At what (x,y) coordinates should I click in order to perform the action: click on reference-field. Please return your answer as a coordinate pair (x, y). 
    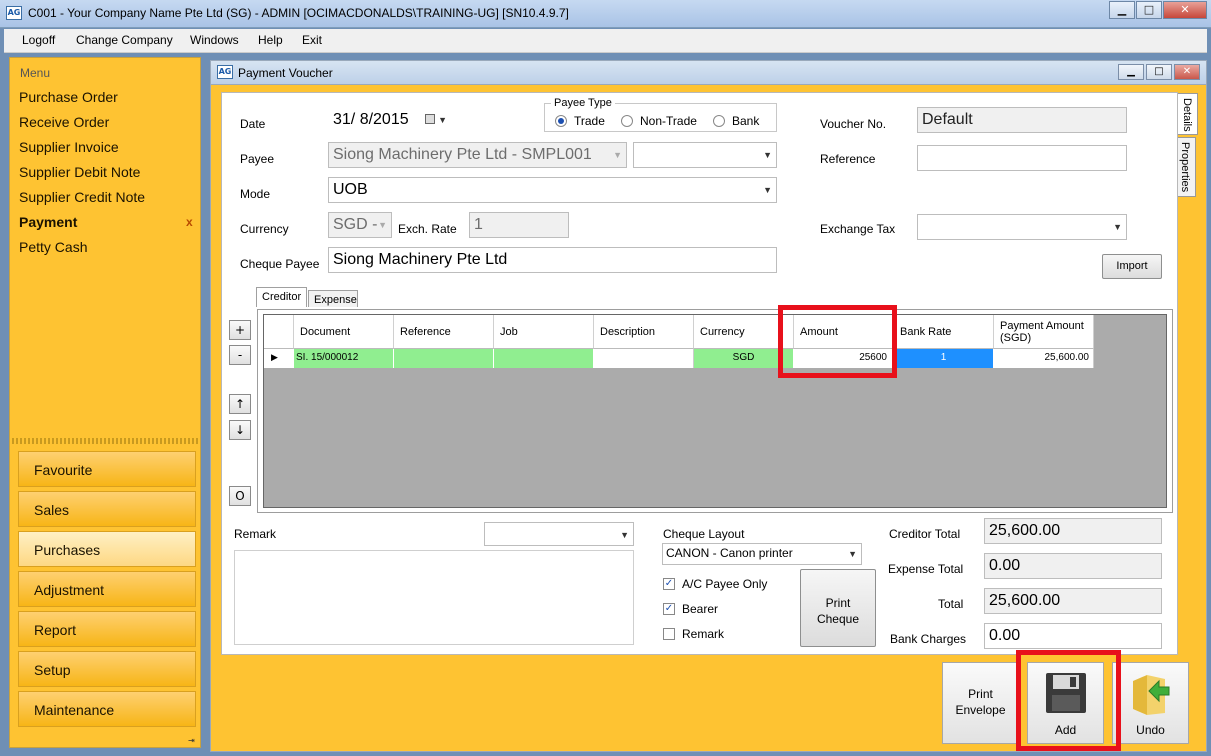
    Looking at the image, I should click on (1022, 158).